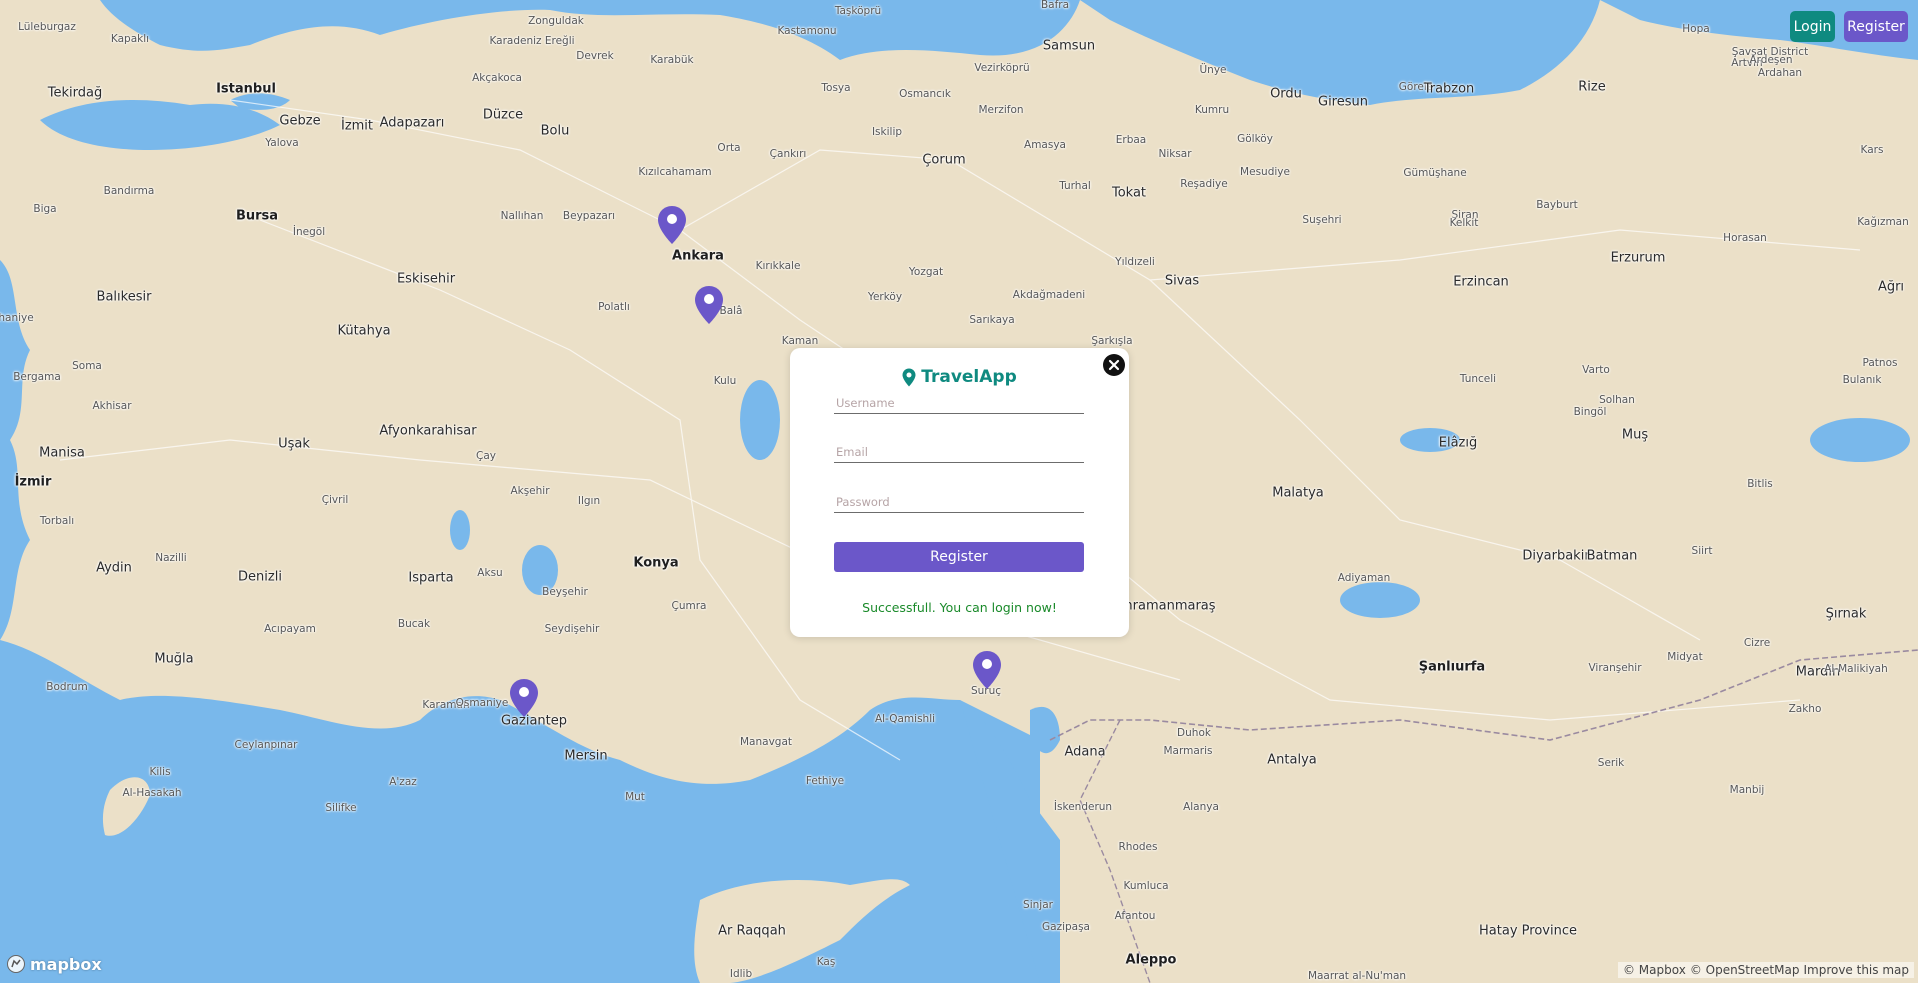 This screenshot has height=983, width=1918. I want to click on place-label: Ardahan, so click(1780, 73).